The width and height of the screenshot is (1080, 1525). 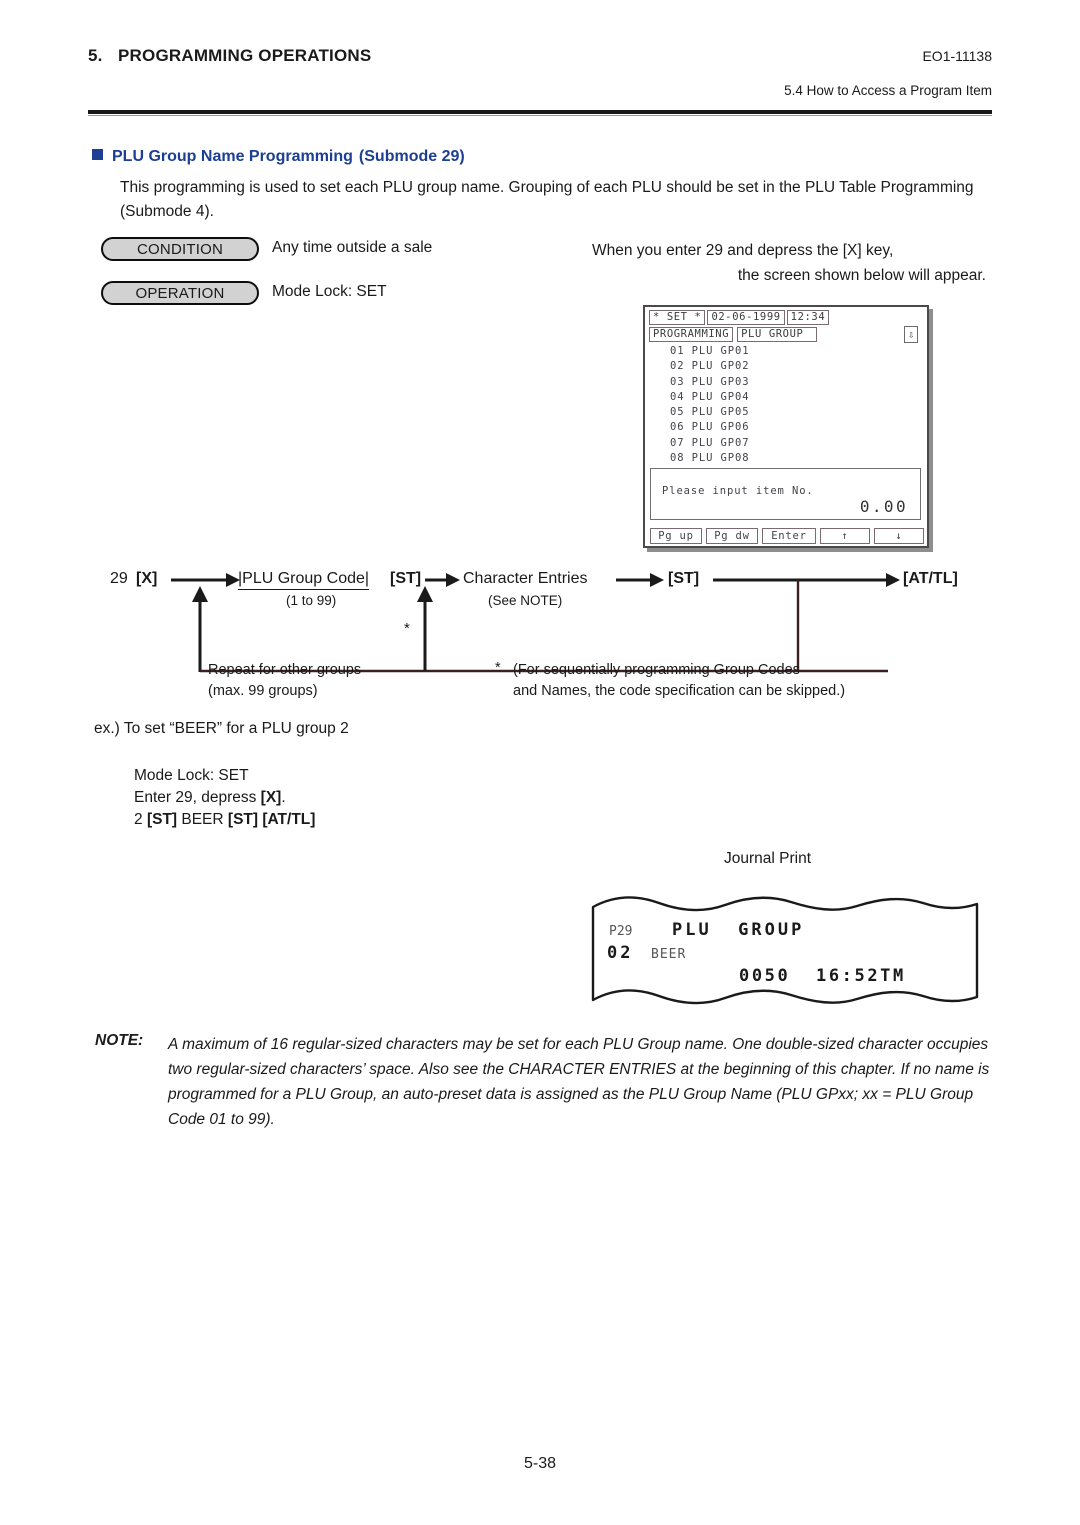 What do you see at coordinates (738, 491) in the screenshot?
I see `lcd-prompt-text: Please input item No.` at bounding box center [738, 491].